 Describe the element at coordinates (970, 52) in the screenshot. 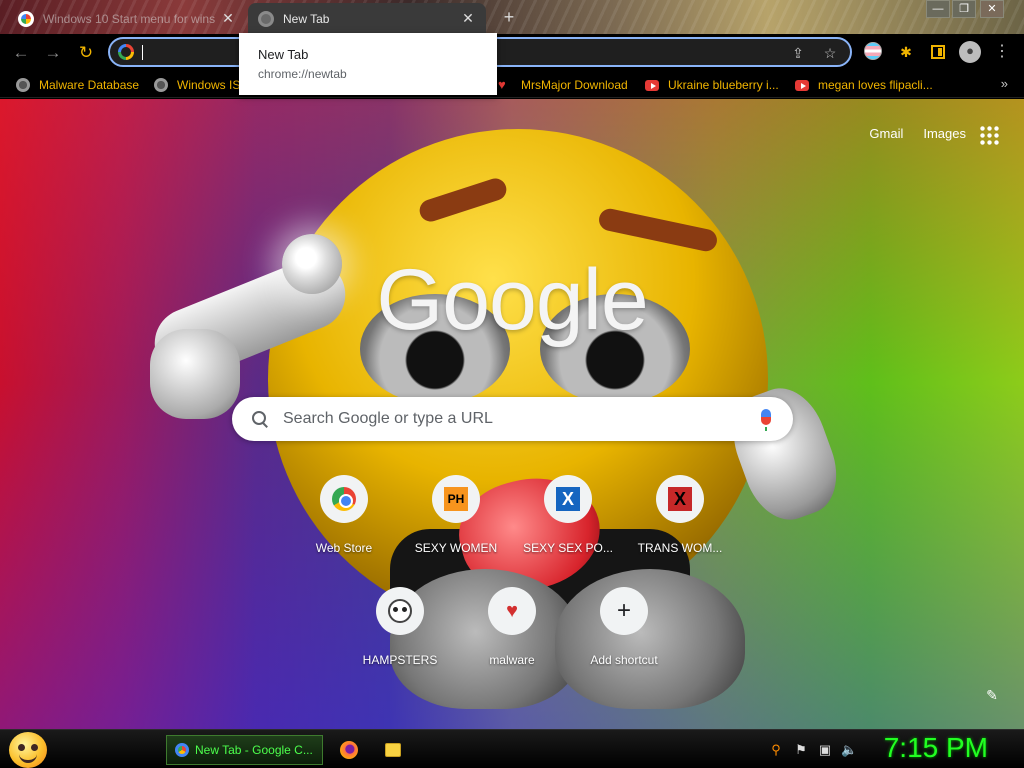

I see `profile-avatar-icon: ●` at that location.